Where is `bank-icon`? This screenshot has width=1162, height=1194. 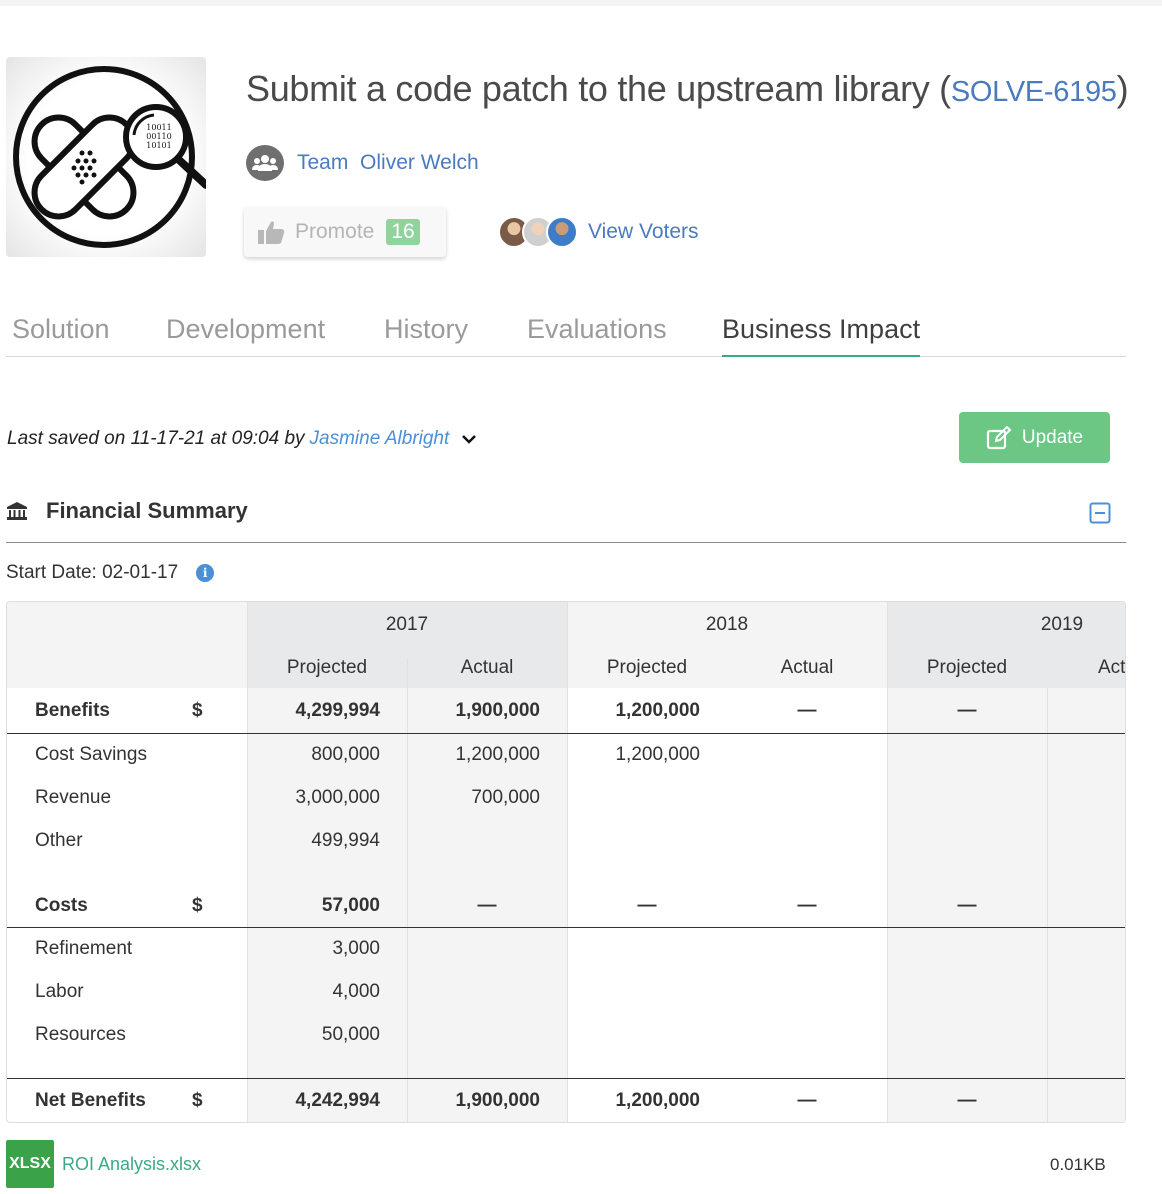
bank-icon is located at coordinates (17, 511).